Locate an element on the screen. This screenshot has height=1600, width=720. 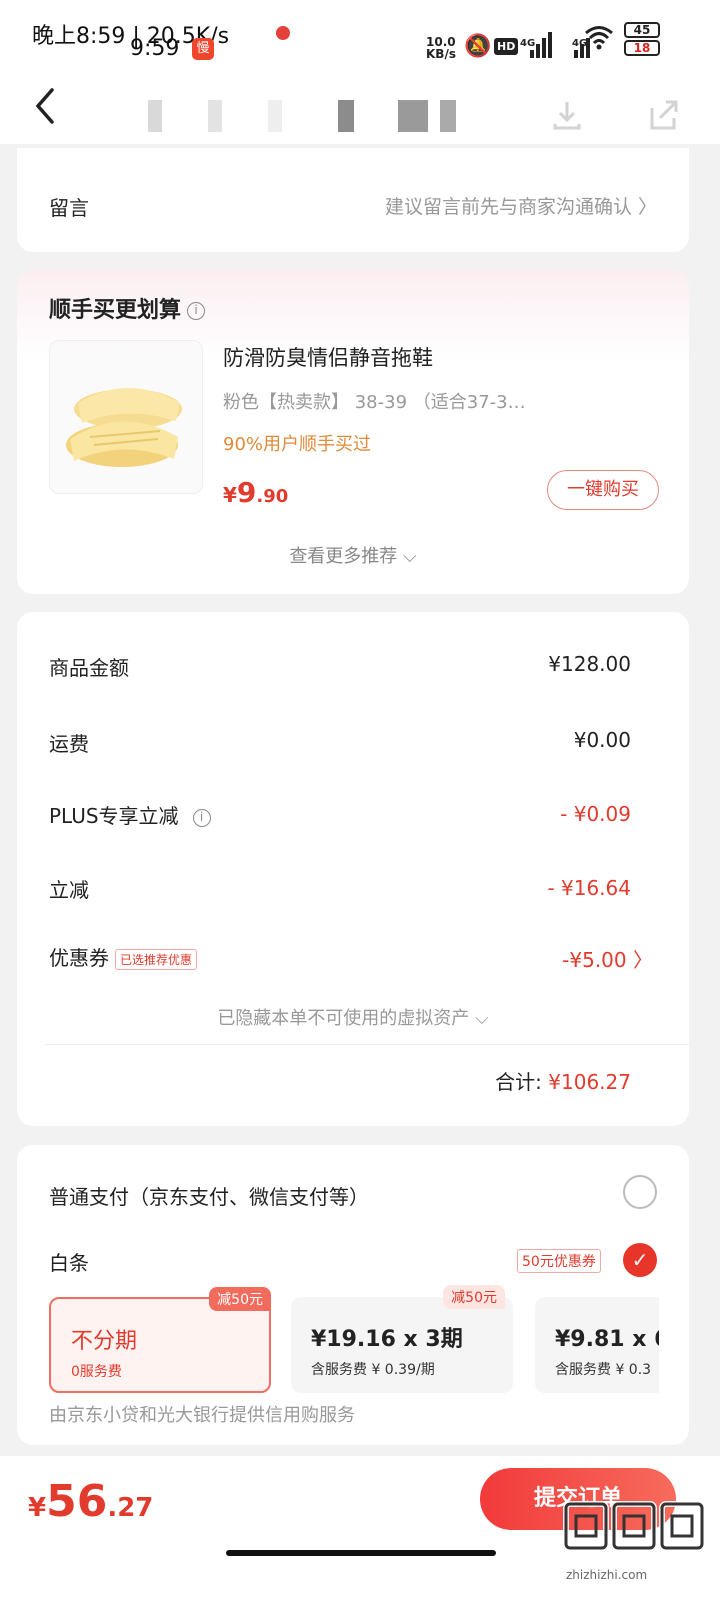
battery-icon: 45 18 is located at coordinates (643, 42).